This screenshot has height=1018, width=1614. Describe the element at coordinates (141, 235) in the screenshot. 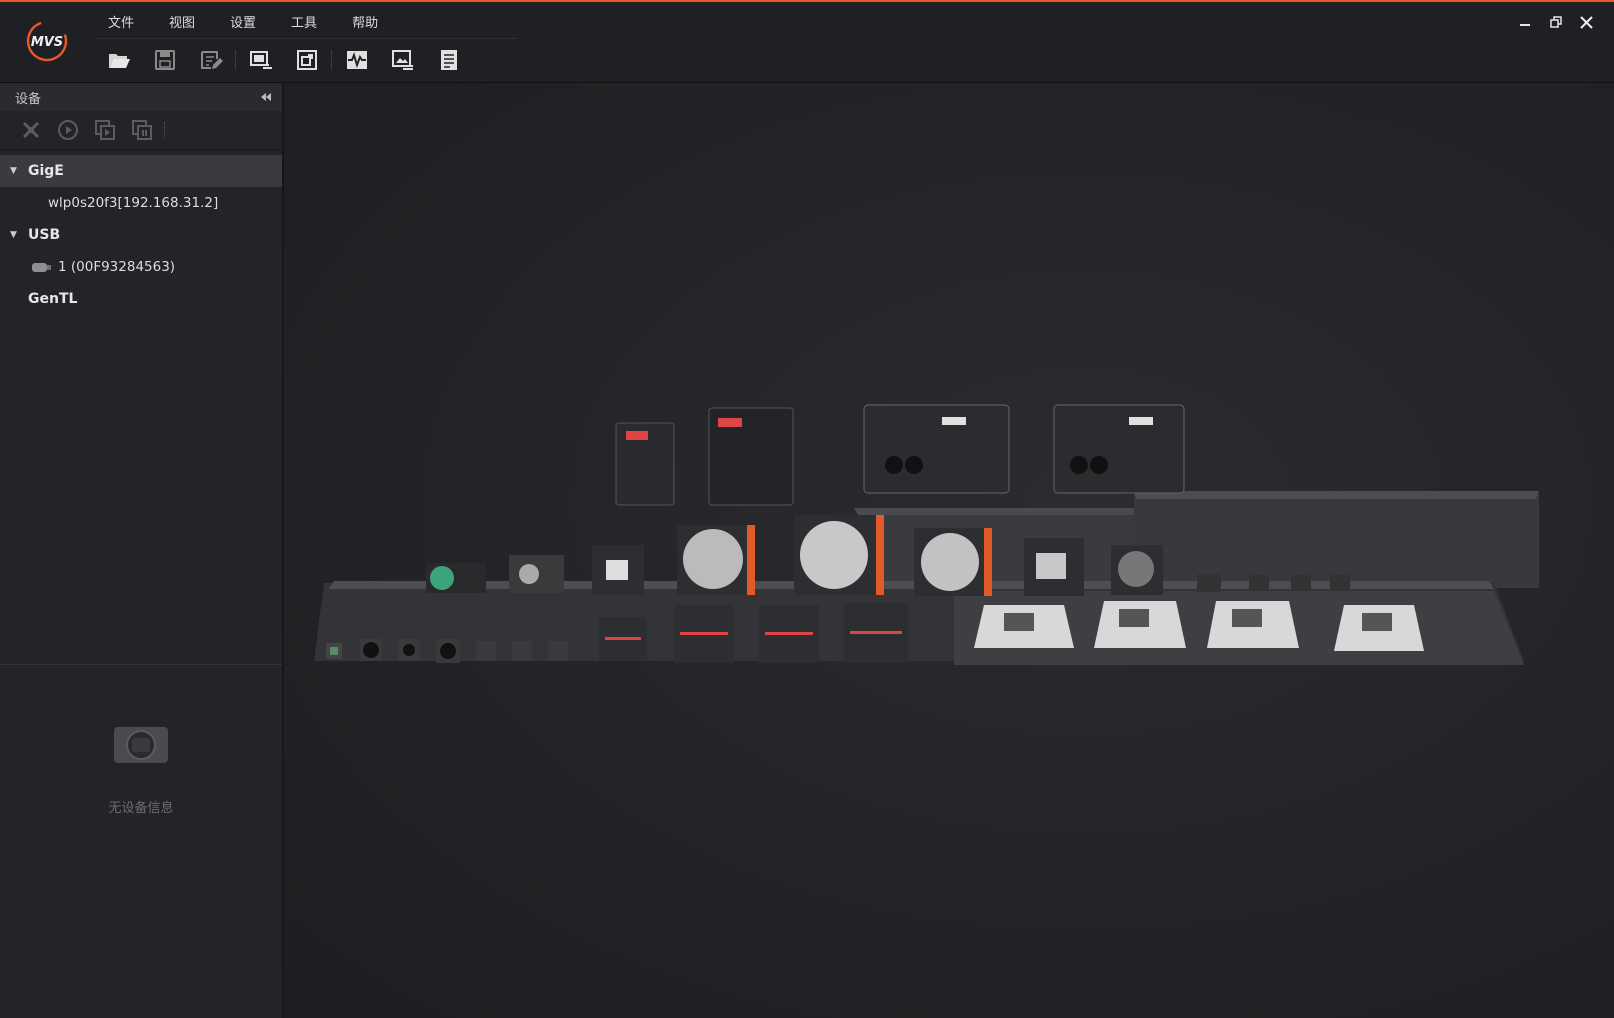

I see `tree-group-usb: ▼ USB` at that location.